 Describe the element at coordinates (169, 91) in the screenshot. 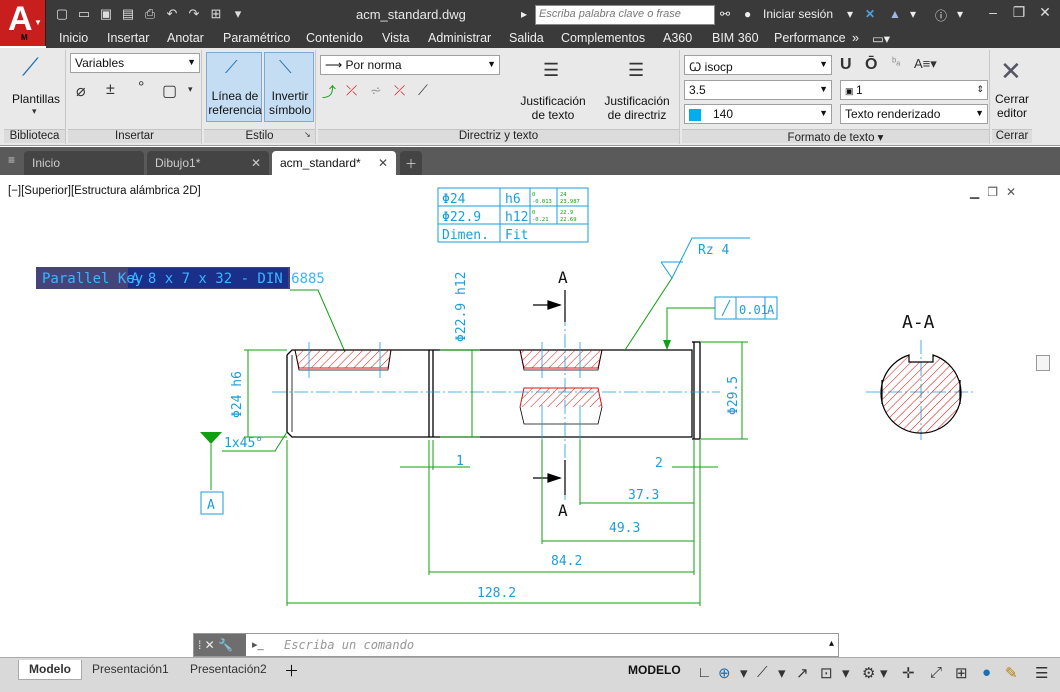

I see `box-symbol-button: ▢` at that location.